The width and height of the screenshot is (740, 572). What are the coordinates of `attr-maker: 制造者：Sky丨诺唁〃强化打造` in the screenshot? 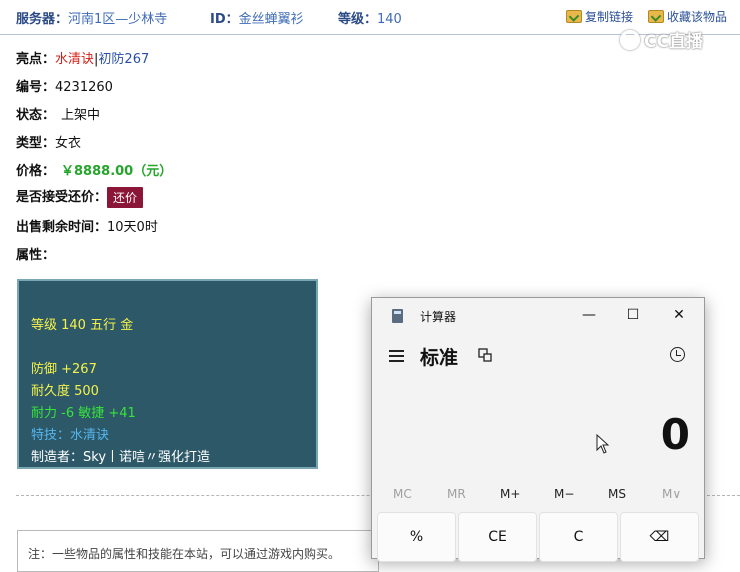 It's located at (121, 457).